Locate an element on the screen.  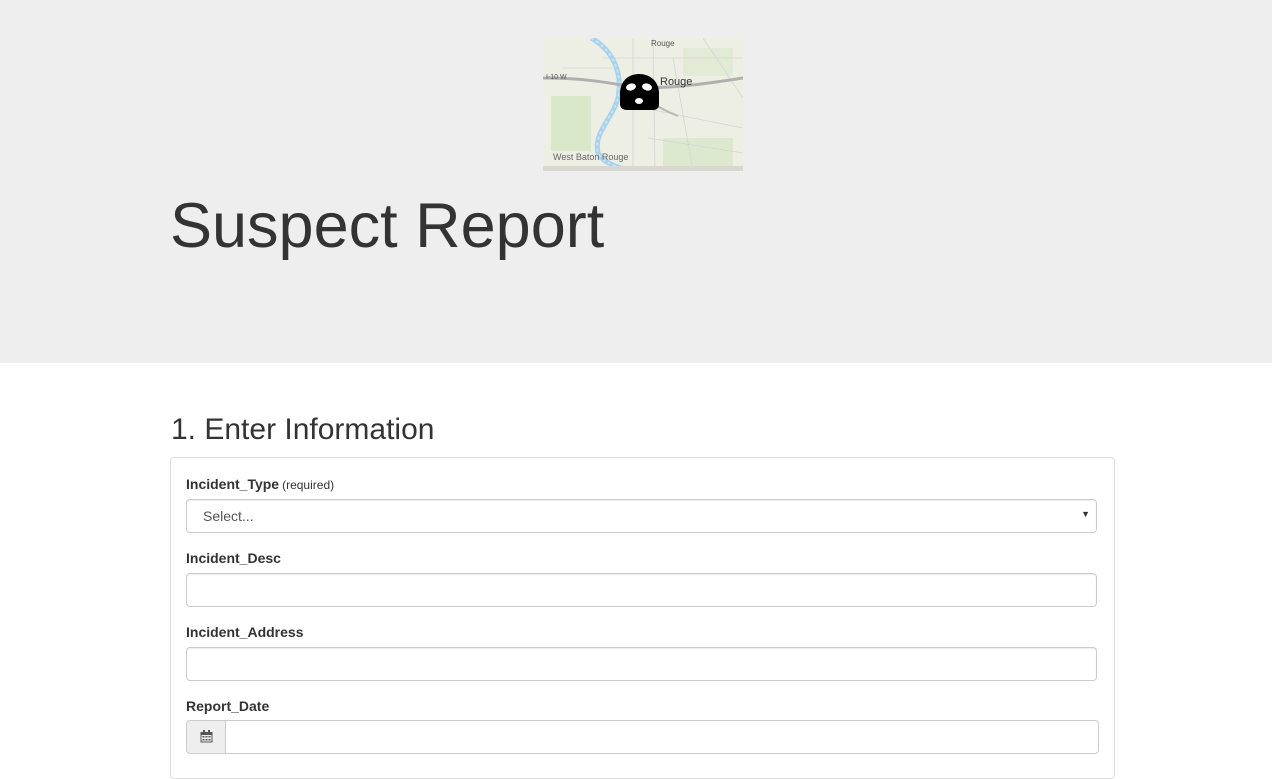
incident-address-input is located at coordinates (641, 664).